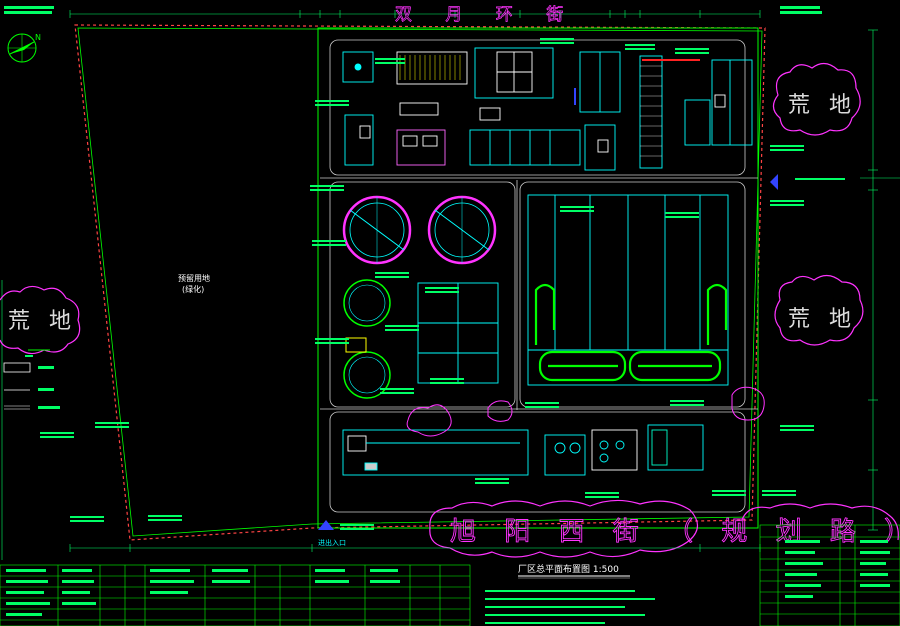 The width and height of the screenshot is (900, 626). I want to click on wasteland-left-label: 荒 地, so click(42, 321).